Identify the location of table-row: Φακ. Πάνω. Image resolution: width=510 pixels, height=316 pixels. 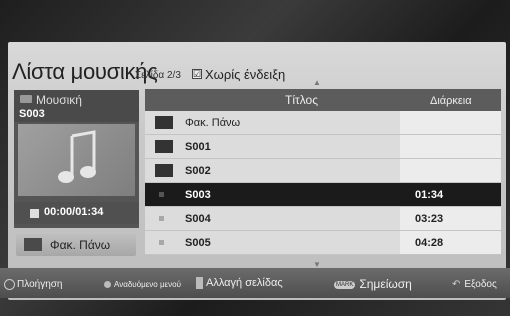
(323, 123).